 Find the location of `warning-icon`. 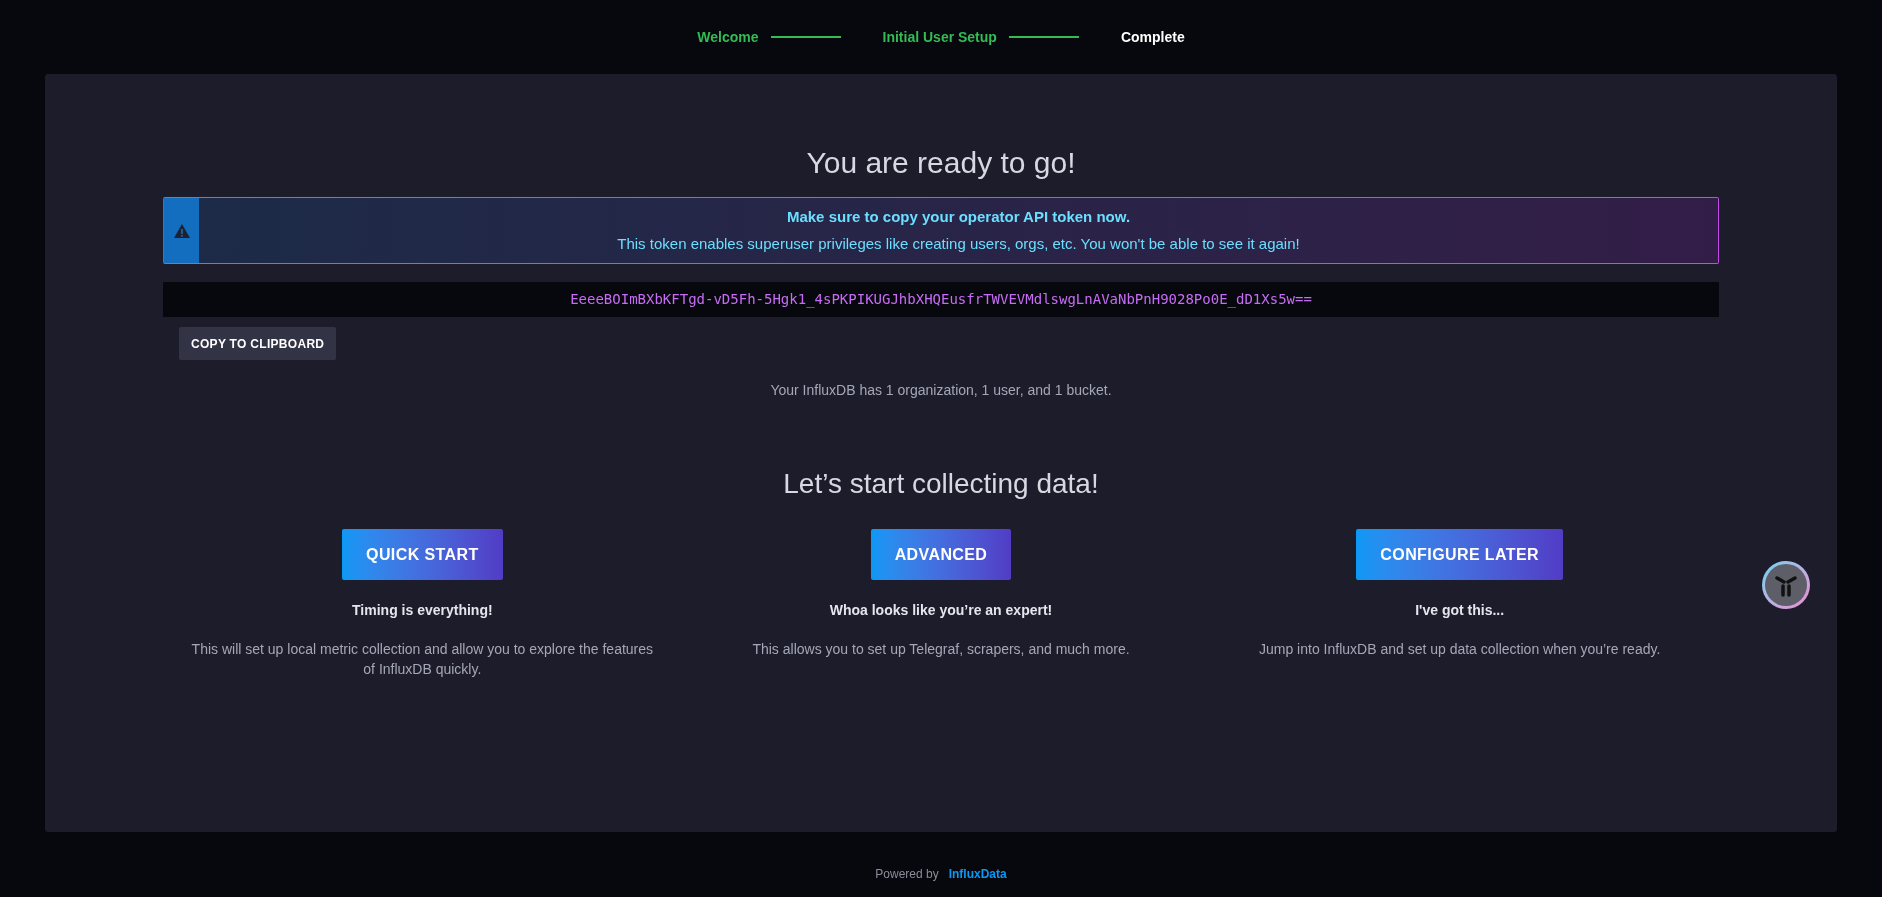

warning-icon is located at coordinates (181, 230).